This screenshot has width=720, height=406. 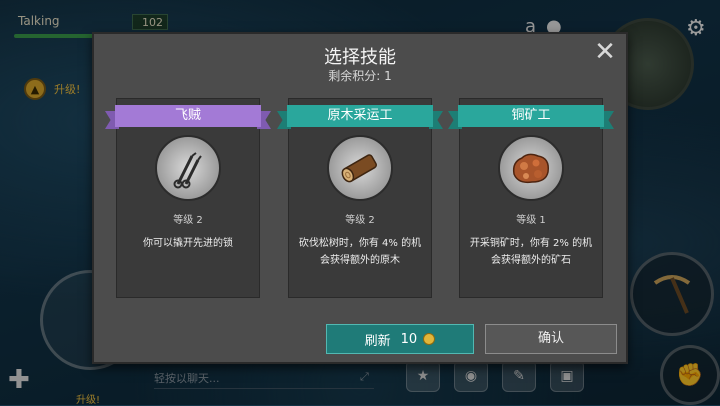 I want to click on skill-description: 砍伐松树时，你有 4% 的机会获得额外的原木, so click(x=360, y=252).